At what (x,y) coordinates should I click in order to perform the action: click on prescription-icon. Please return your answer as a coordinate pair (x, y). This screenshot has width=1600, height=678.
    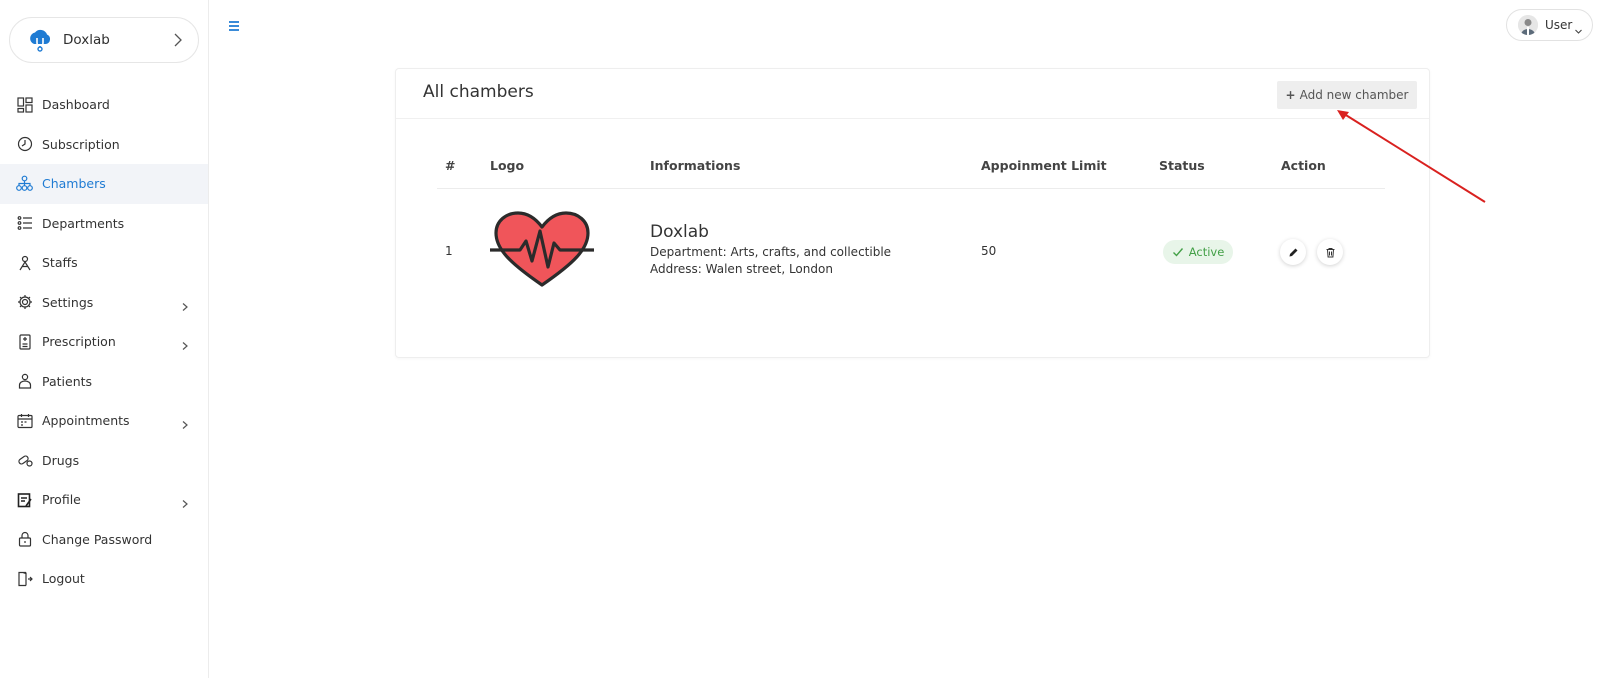
    Looking at the image, I should click on (24, 341).